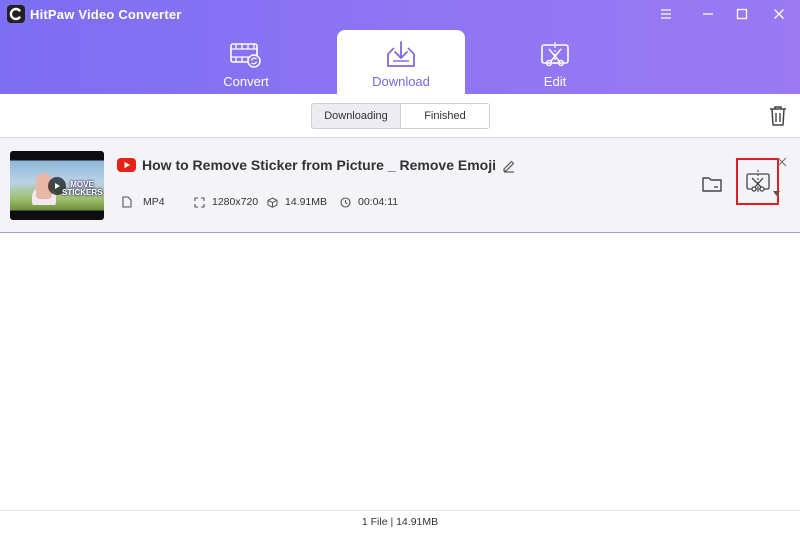 Image resolution: width=800 pixels, height=533 pixels. I want to click on maximize-icon, so click(742, 14).